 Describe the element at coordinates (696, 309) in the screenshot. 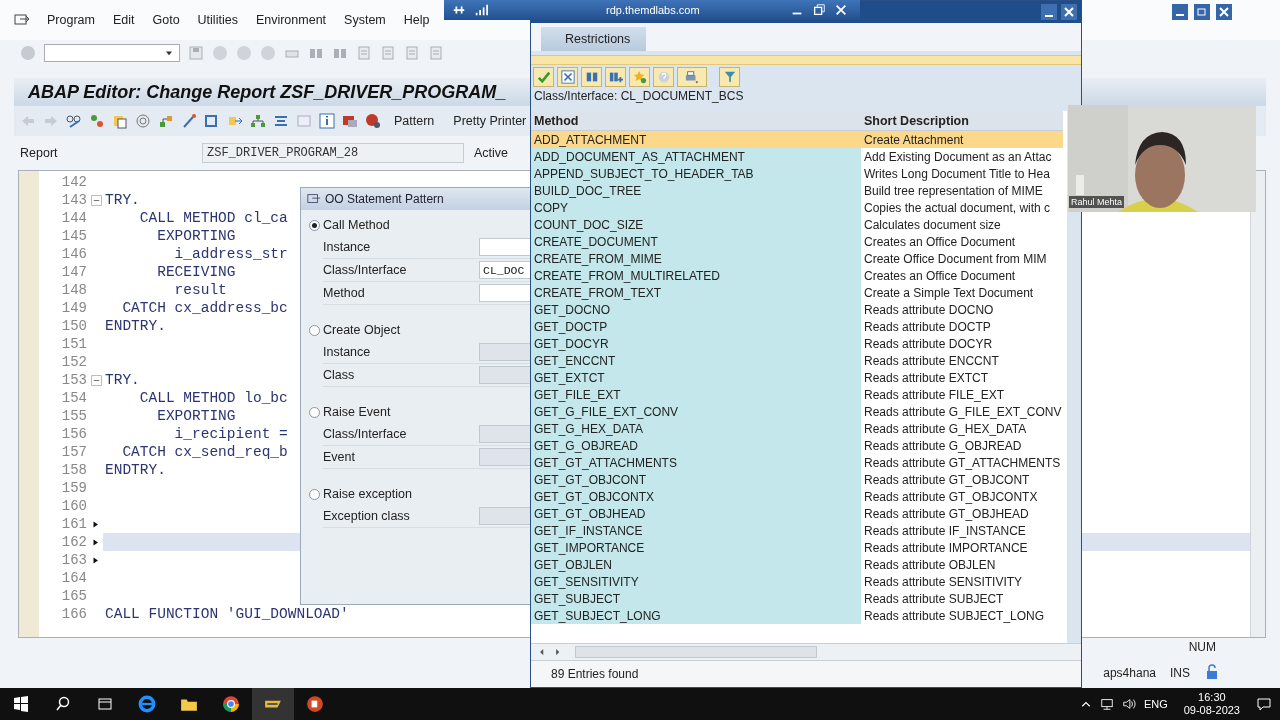

I see `table-cell: GET_DOCNO` at that location.